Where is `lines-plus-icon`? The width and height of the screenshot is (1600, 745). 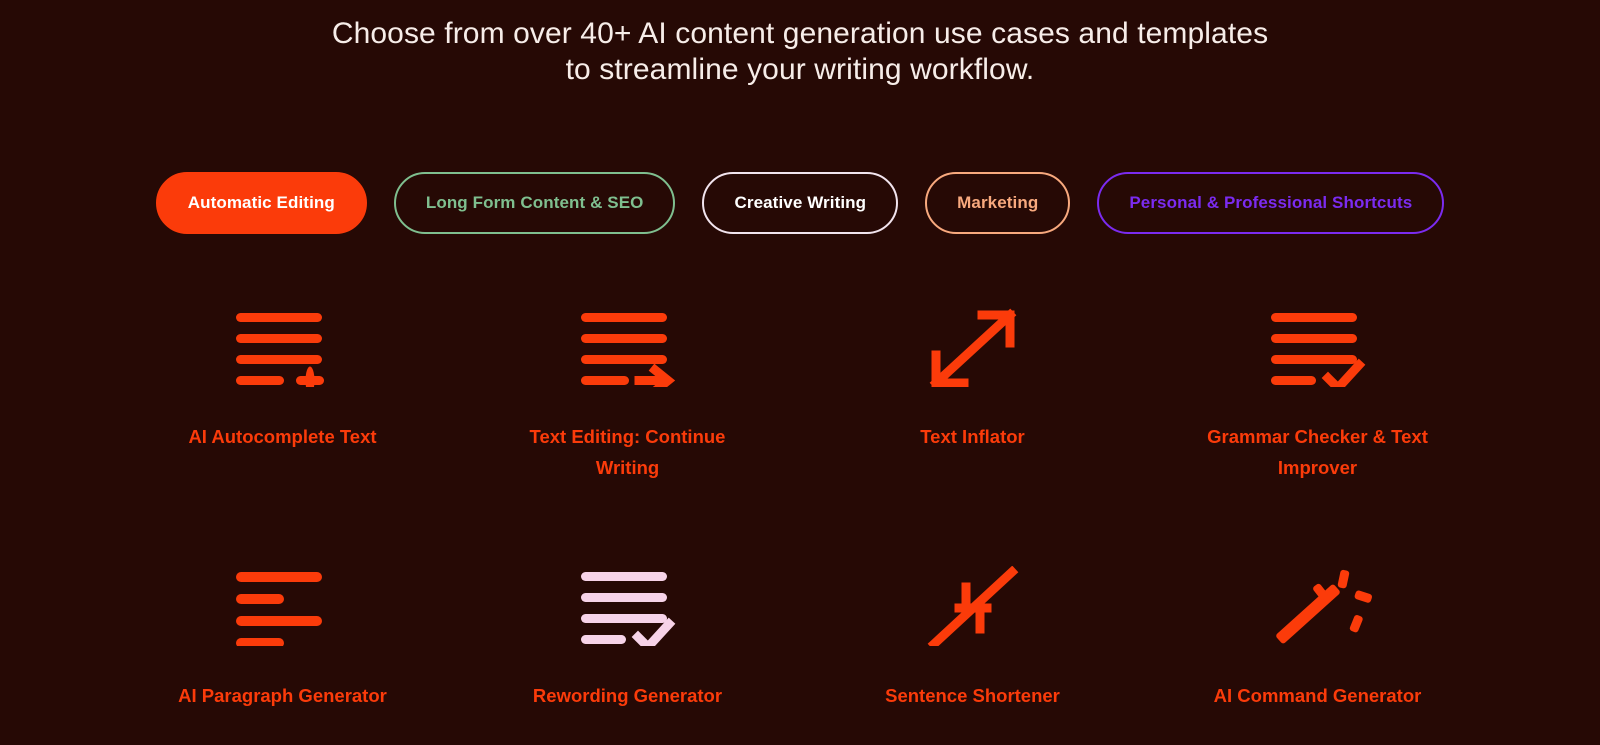
lines-plus-icon is located at coordinates (283, 347).